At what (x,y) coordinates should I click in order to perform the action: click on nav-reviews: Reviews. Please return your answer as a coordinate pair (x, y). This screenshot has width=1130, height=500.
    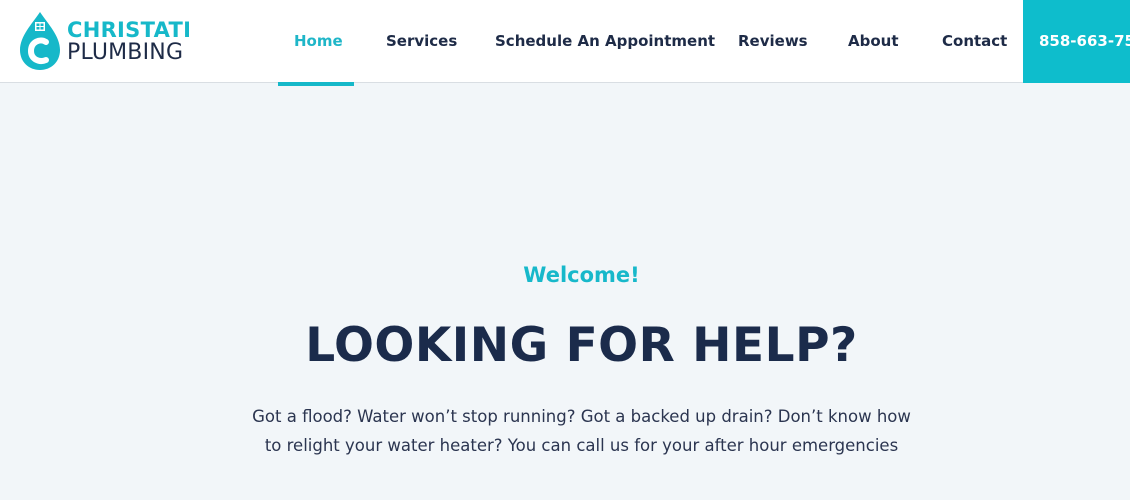
    Looking at the image, I should click on (773, 41).